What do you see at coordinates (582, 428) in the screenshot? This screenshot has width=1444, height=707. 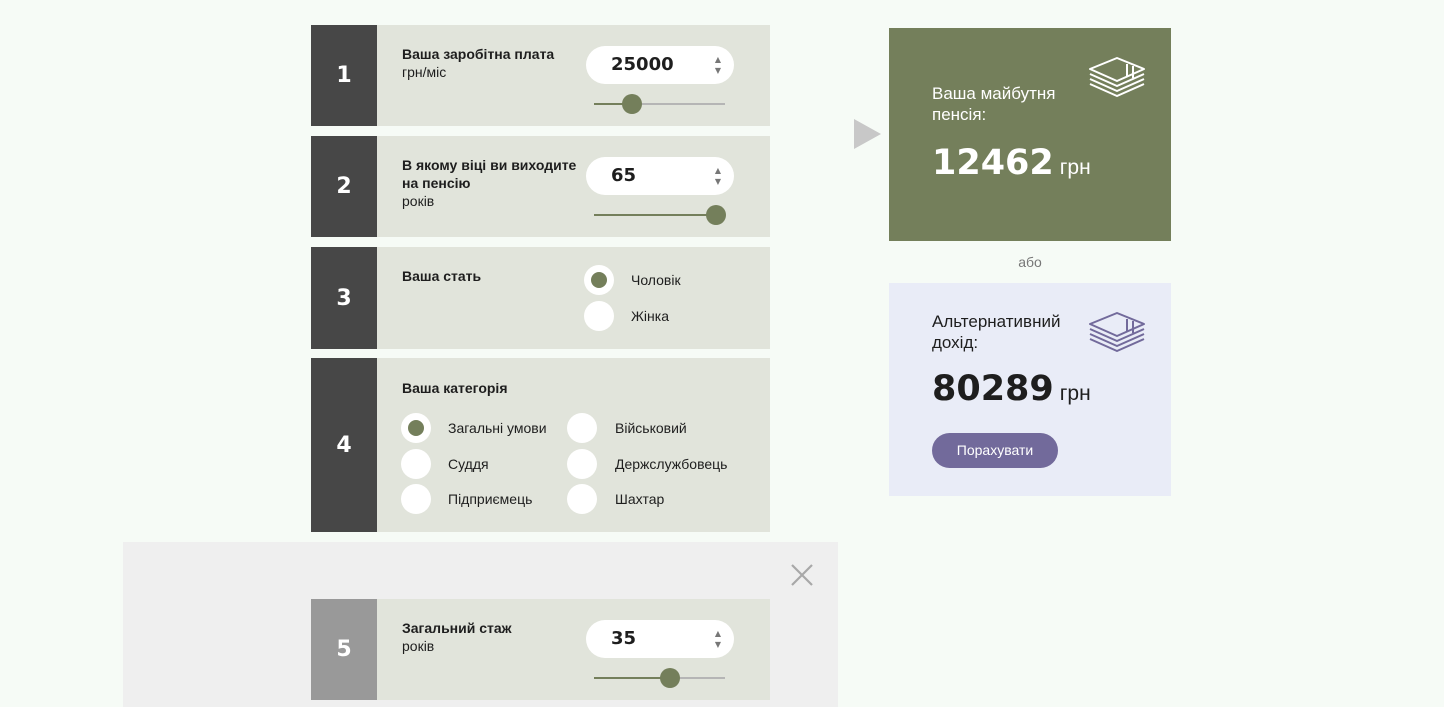 I see `radio-military` at bounding box center [582, 428].